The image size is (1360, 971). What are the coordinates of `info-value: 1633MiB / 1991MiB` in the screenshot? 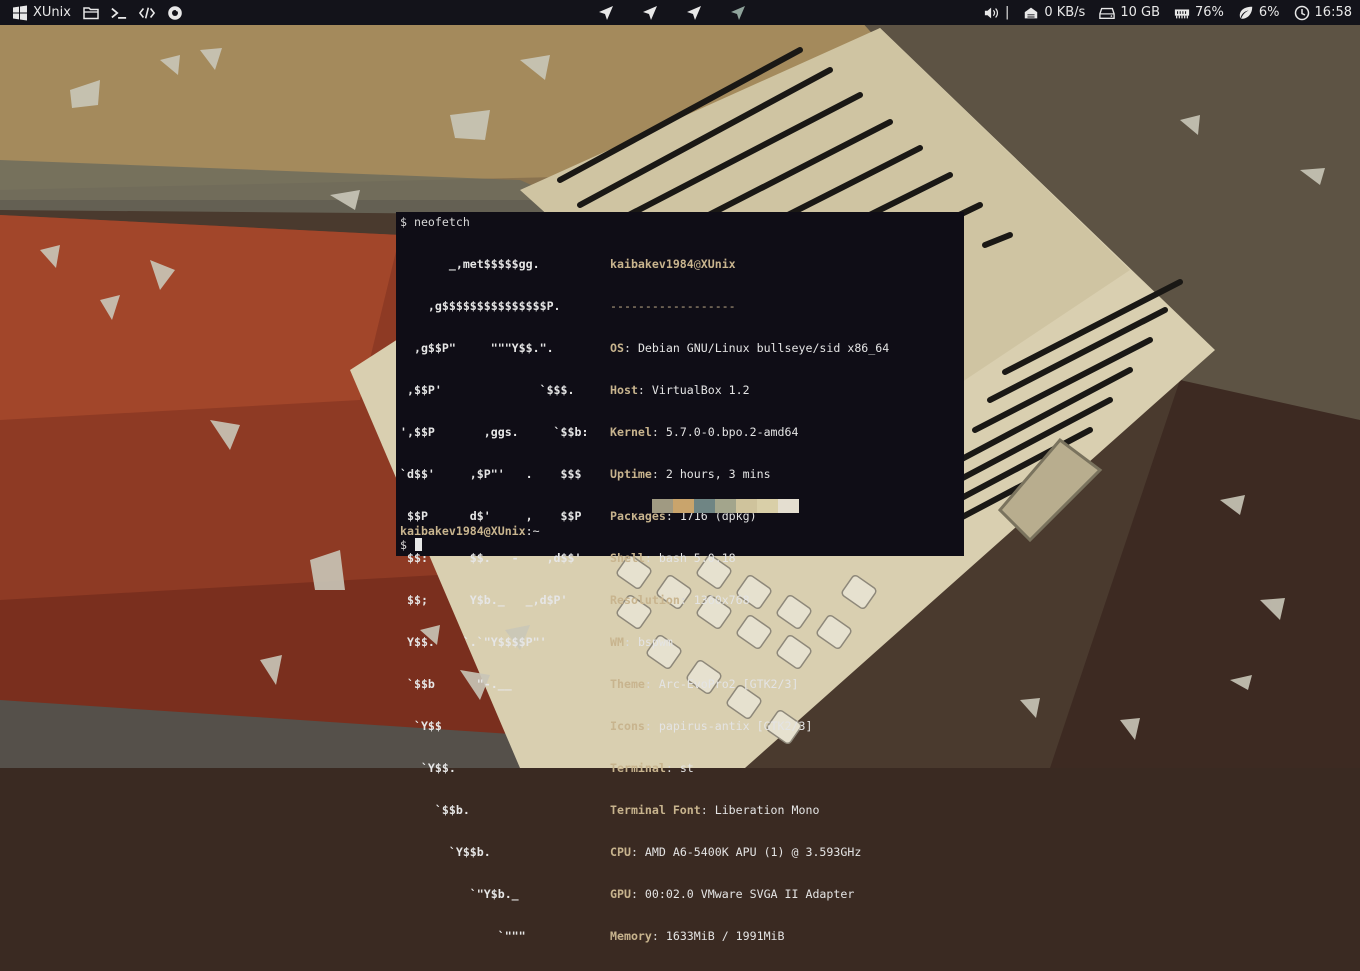 It's located at (725, 936).